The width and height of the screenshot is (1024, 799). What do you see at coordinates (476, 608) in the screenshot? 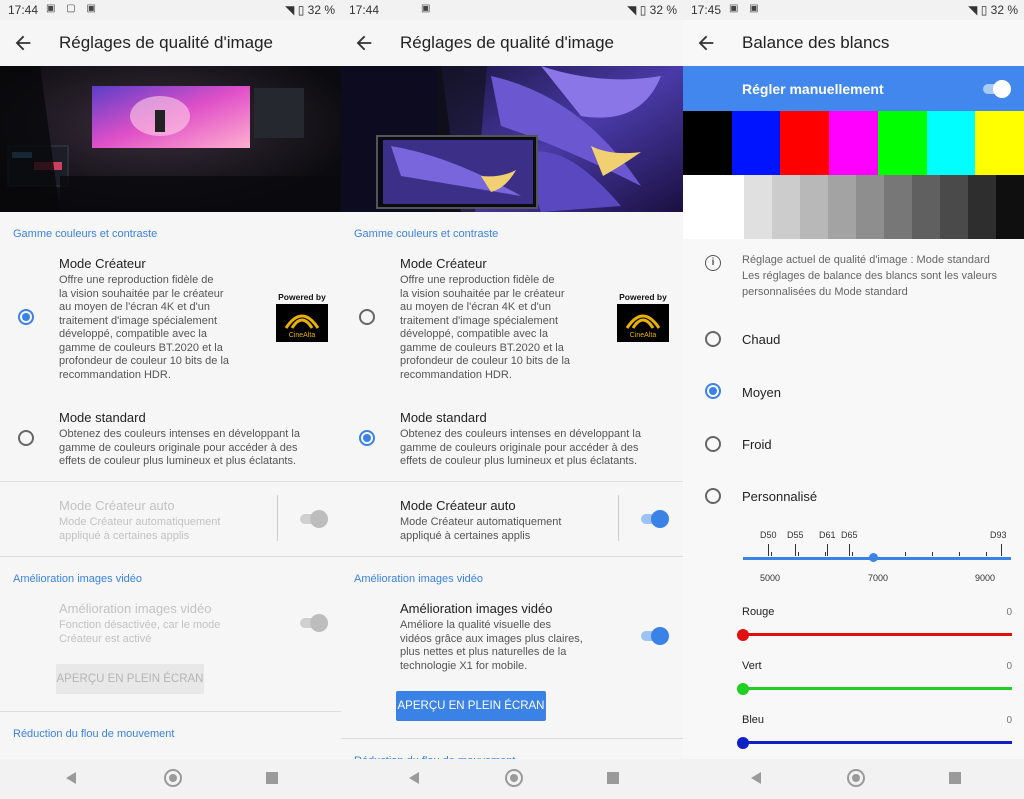
I see `video-enhance-title: Amélioration images vidéo` at bounding box center [476, 608].